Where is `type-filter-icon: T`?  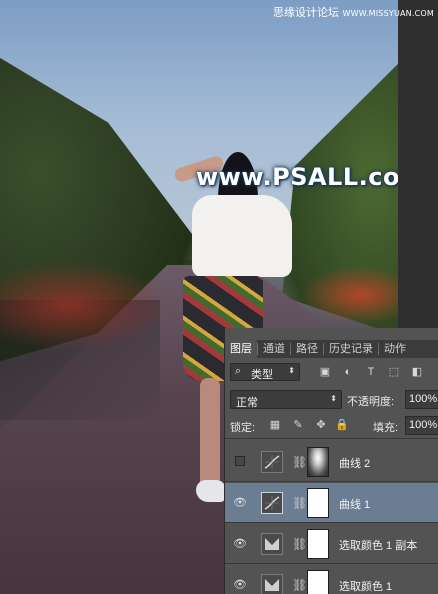 type-filter-icon: T is located at coordinates (371, 372).